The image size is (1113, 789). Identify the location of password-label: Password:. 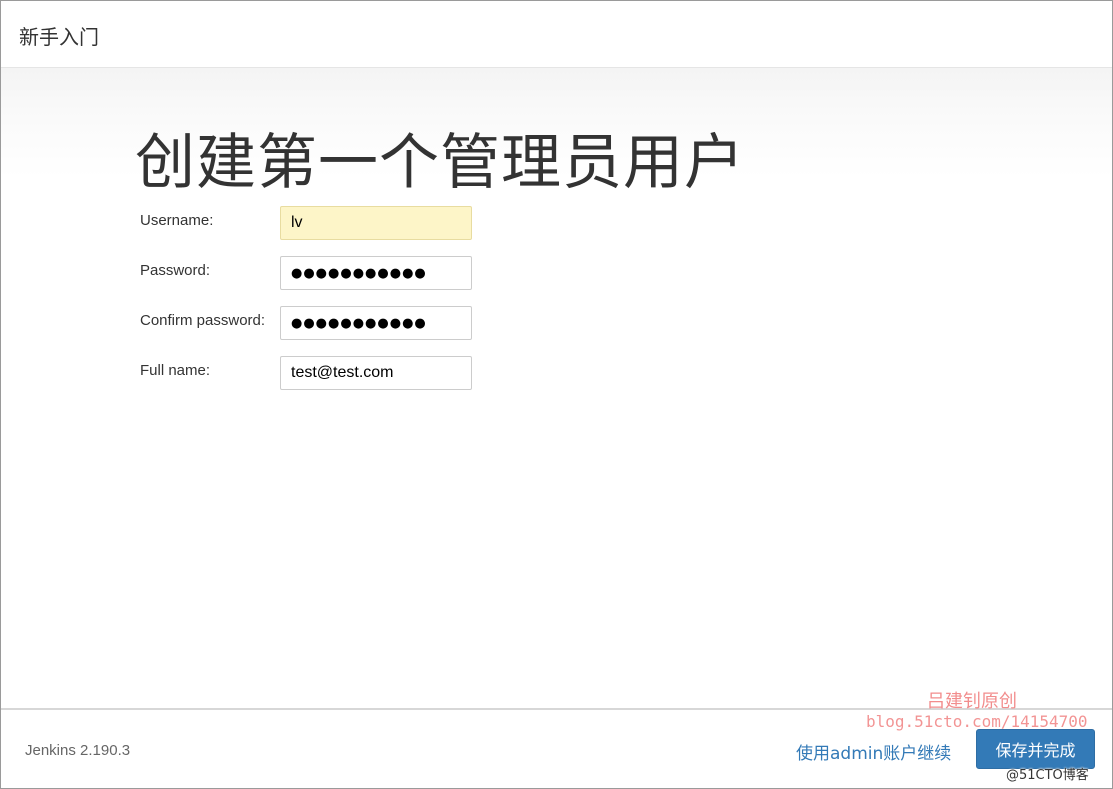
(175, 270).